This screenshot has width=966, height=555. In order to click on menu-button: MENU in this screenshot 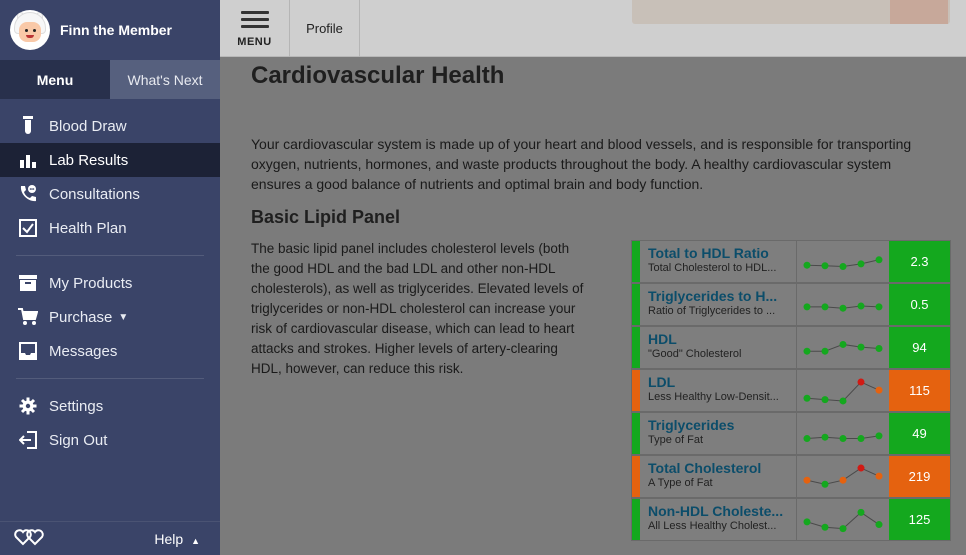, I will do `click(255, 28)`.